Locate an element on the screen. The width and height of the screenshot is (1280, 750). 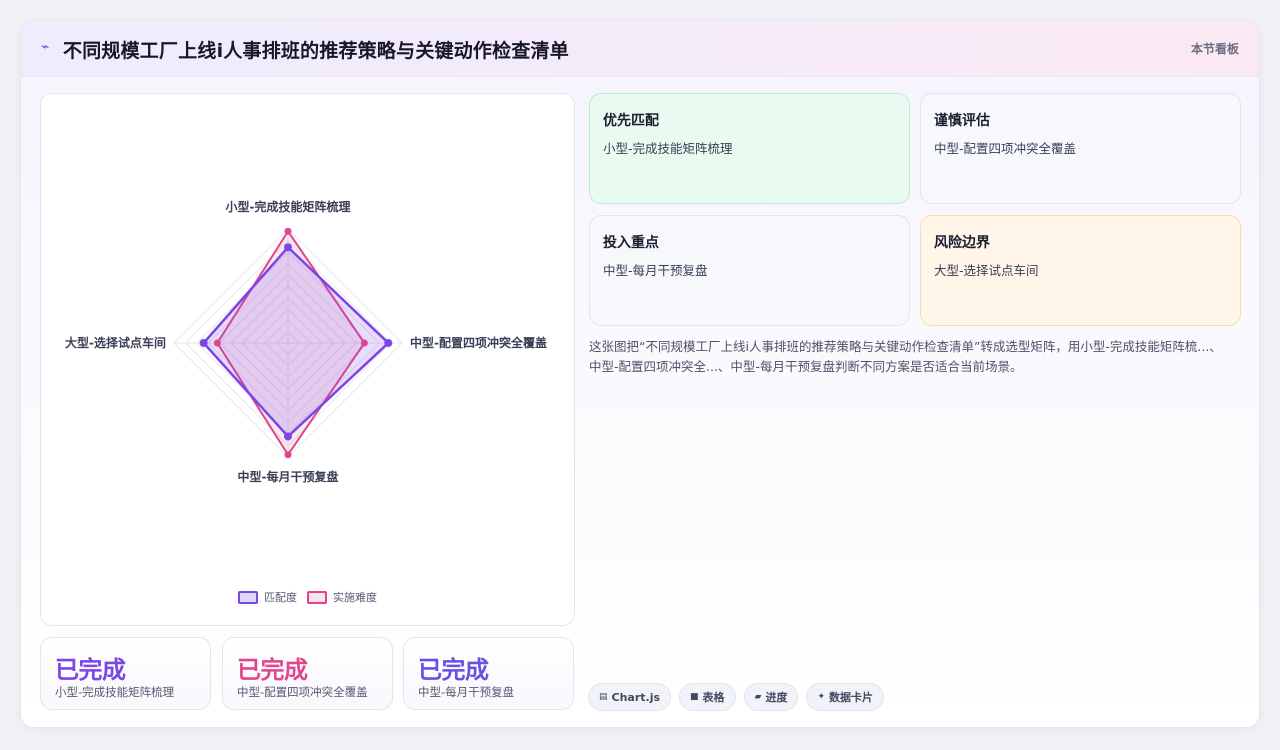
stat-card-small: 已完成 小型-完成技能矩阵梳理 is located at coordinates (125, 673).